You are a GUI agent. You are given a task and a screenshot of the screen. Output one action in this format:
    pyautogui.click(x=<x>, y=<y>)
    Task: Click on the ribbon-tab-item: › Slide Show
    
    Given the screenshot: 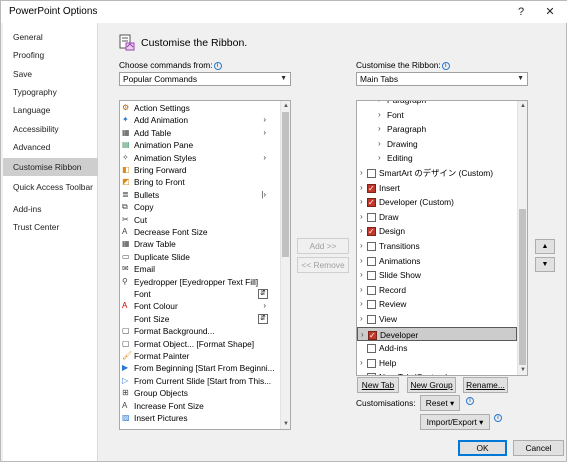 What is the action you would take?
    pyautogui.click(x=437, y=275)
    